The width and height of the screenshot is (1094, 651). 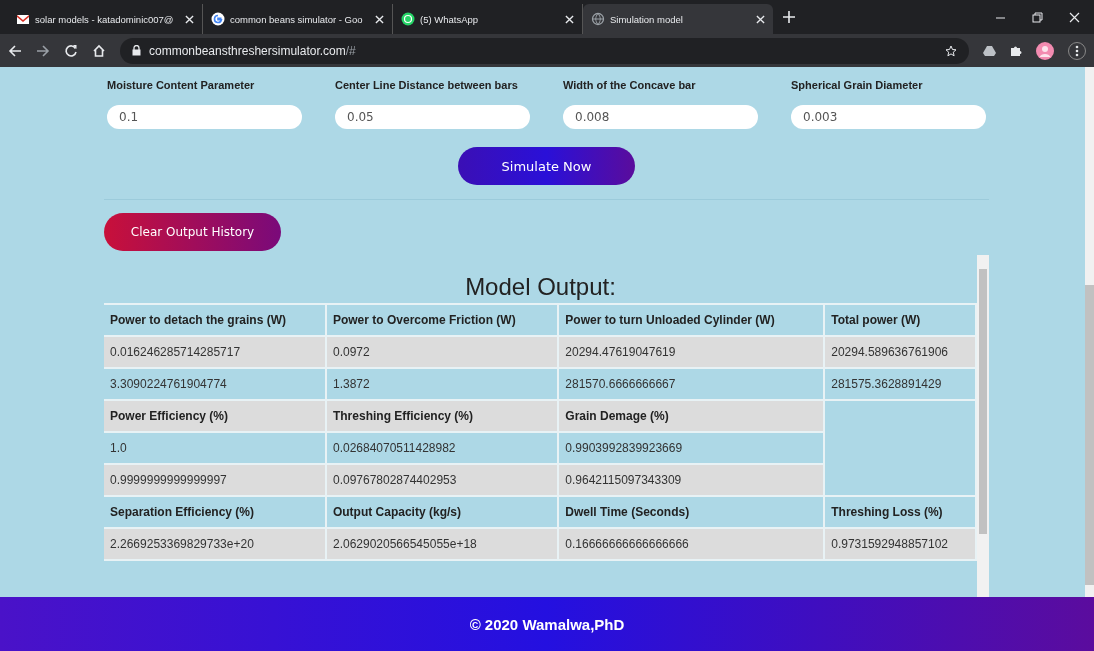 I want to click on field-label: Width of the Concave bar, so click(x=630, y=85).